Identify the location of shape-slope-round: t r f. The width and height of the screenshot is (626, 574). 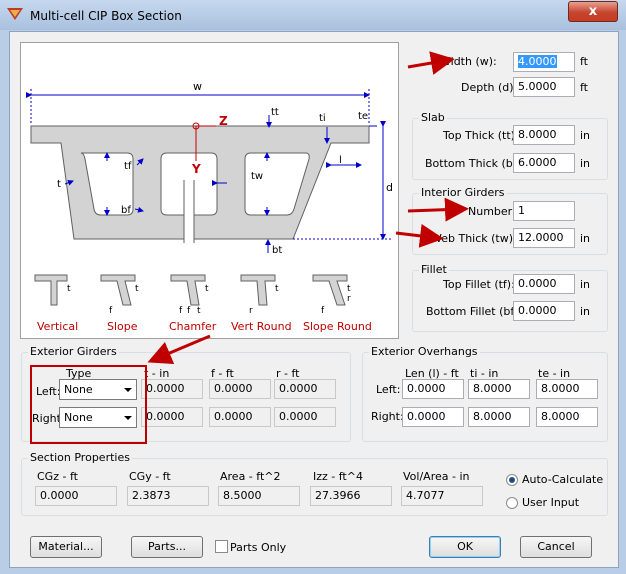
(331, 295).